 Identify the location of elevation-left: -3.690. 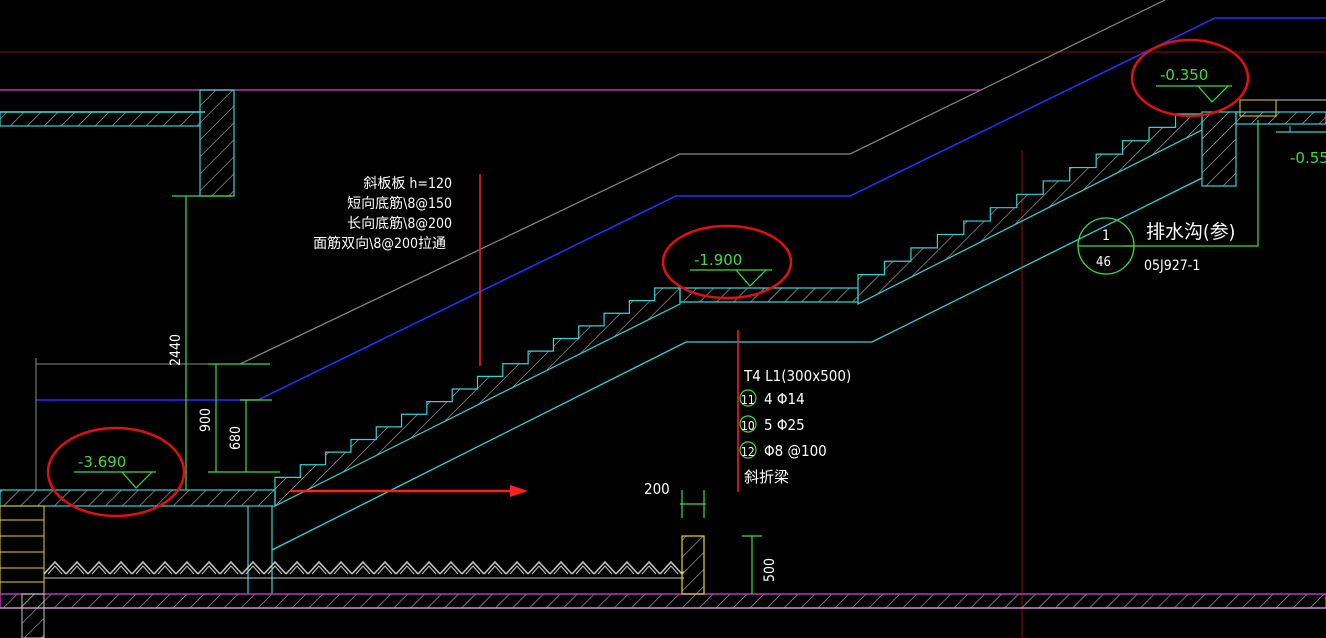
(115, 471).